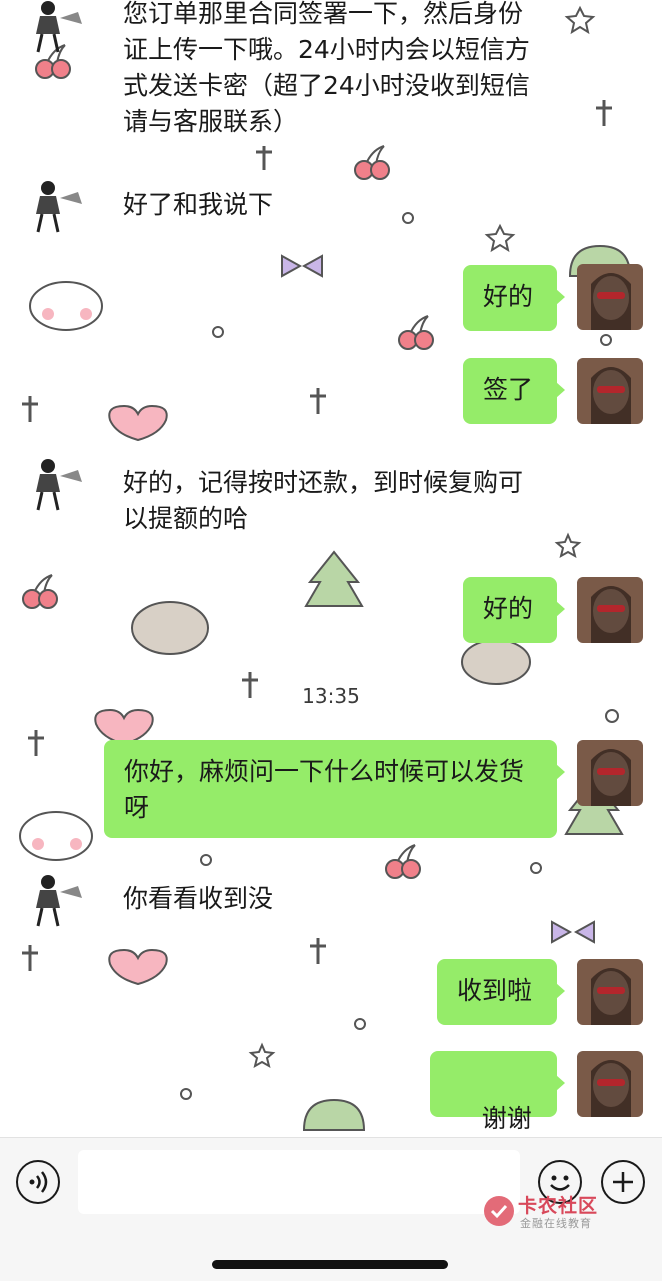  What do you see at coordinates (514, 391) in the screenshot?
I see `message-sent: 签了` at bounding box center [514, 391].